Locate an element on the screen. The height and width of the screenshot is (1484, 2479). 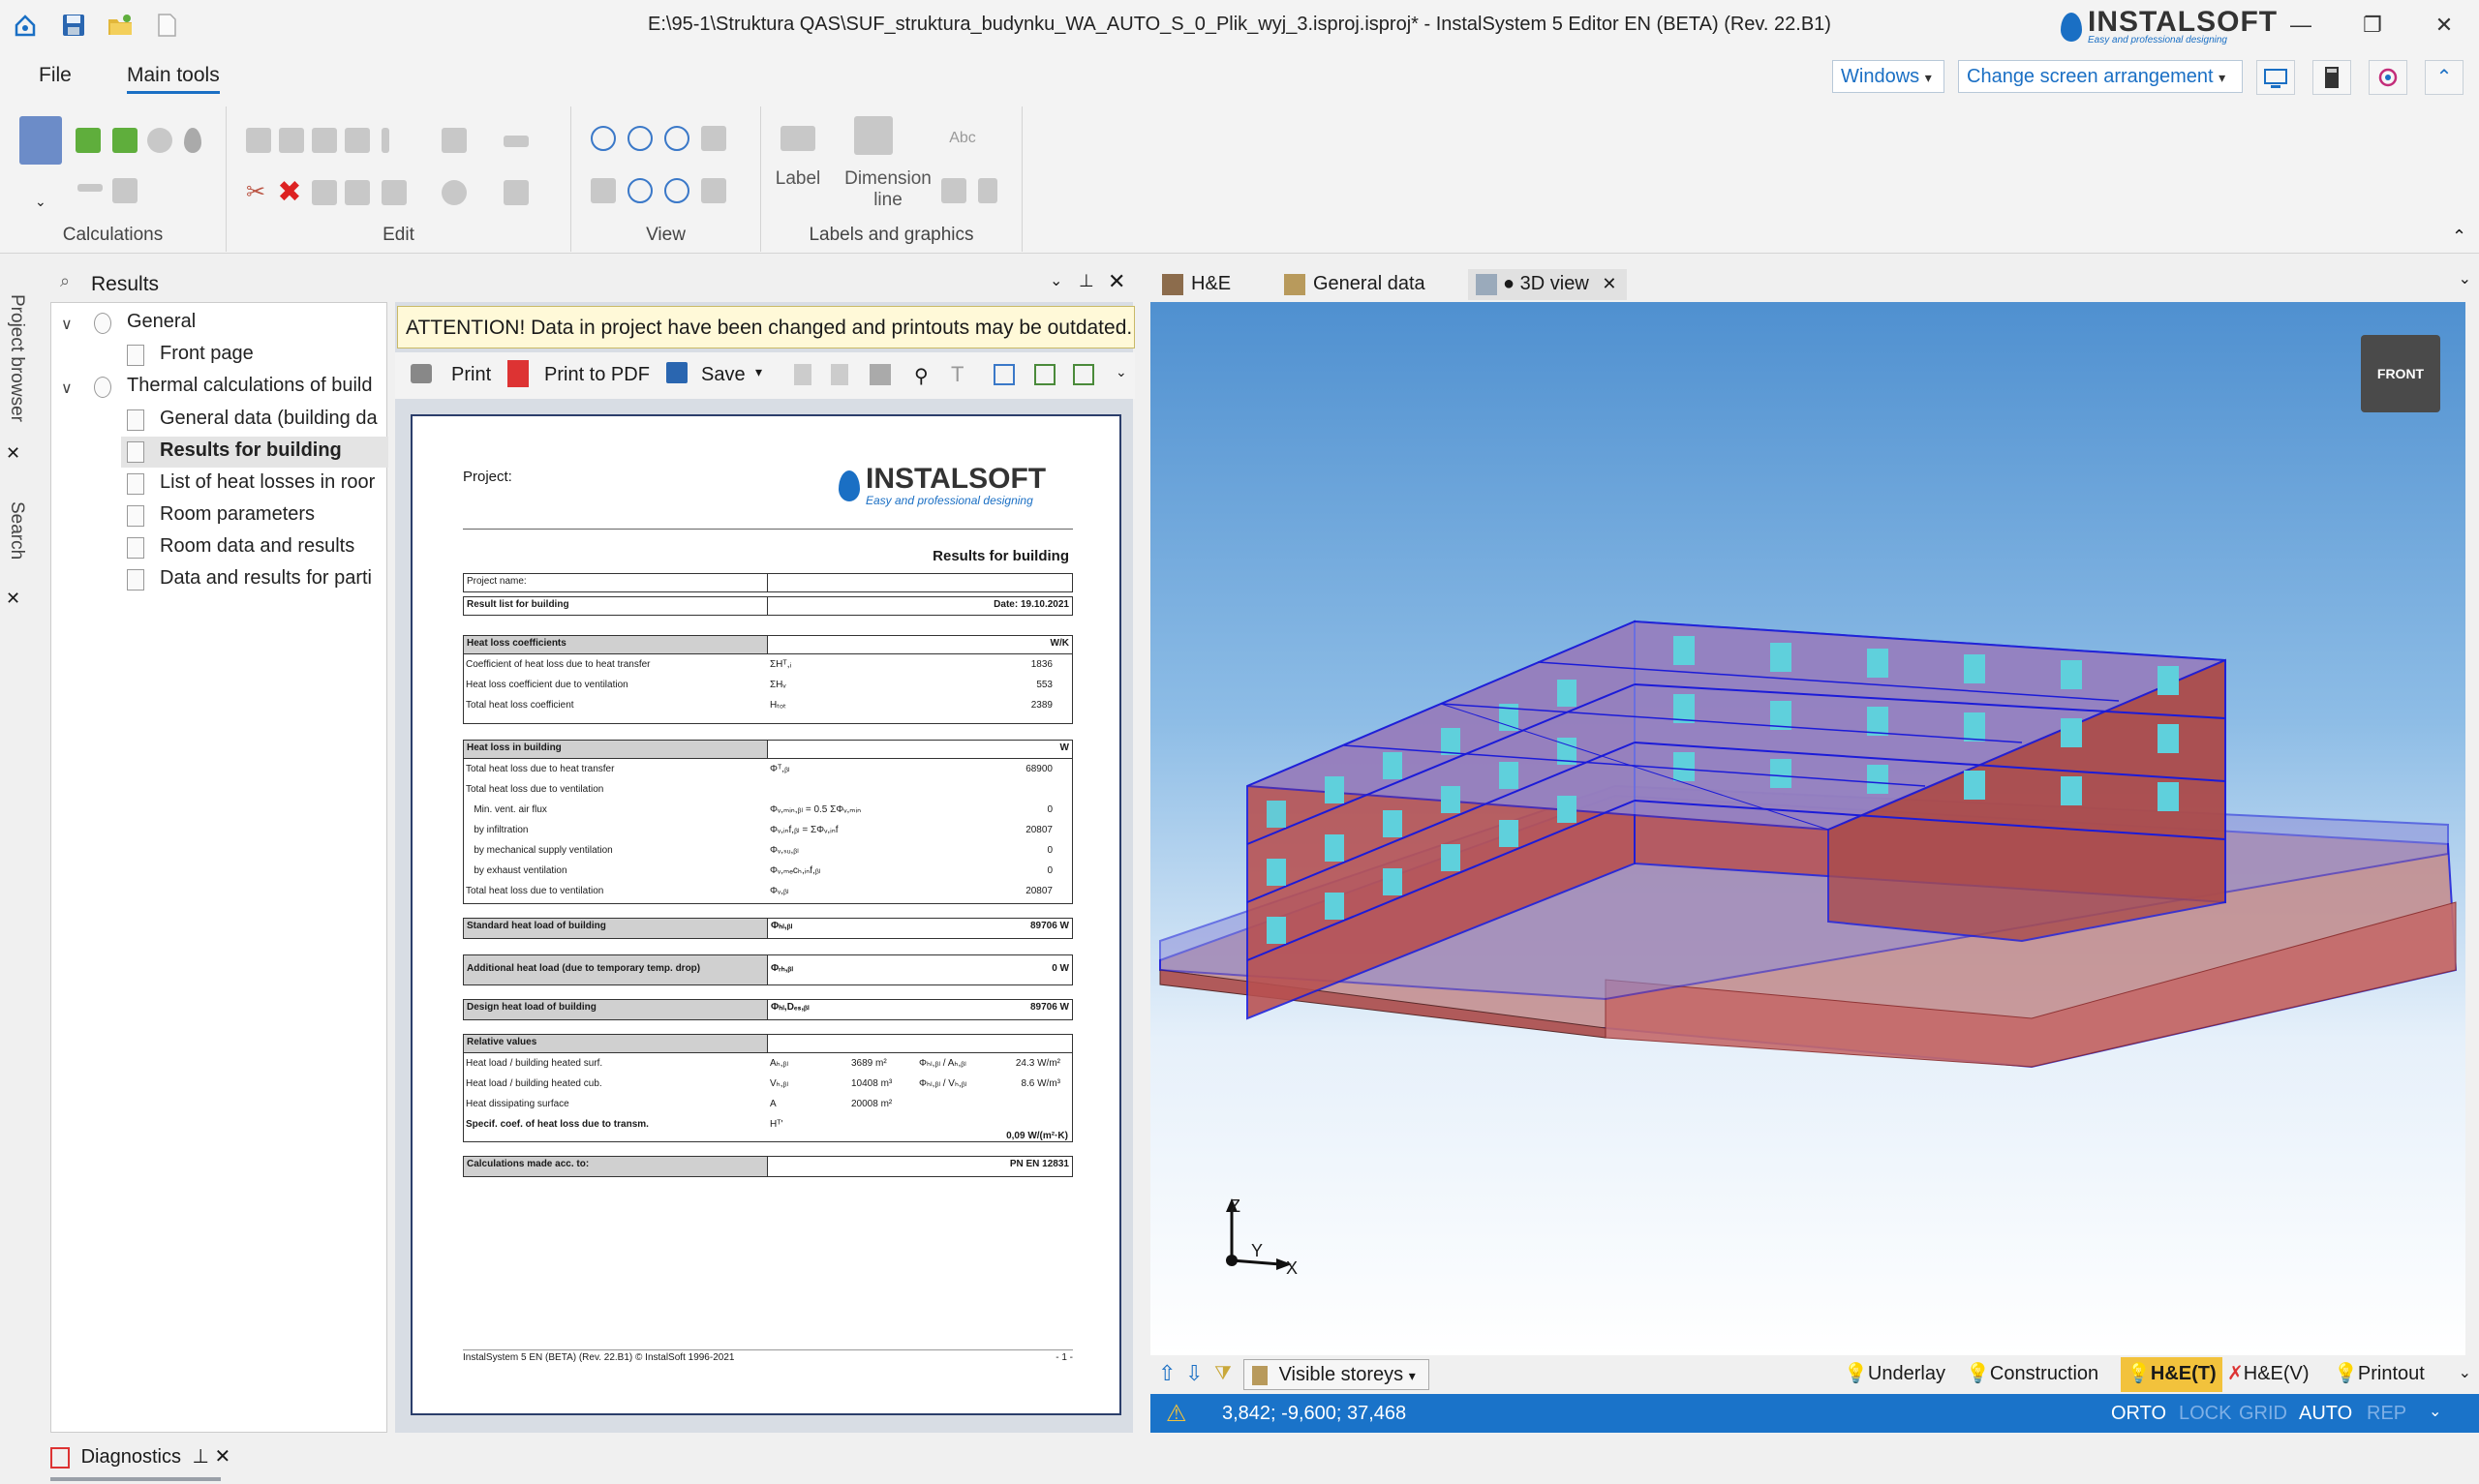
het-toggle: 💡H&E(T) is located at coordinates (2171, 1374).